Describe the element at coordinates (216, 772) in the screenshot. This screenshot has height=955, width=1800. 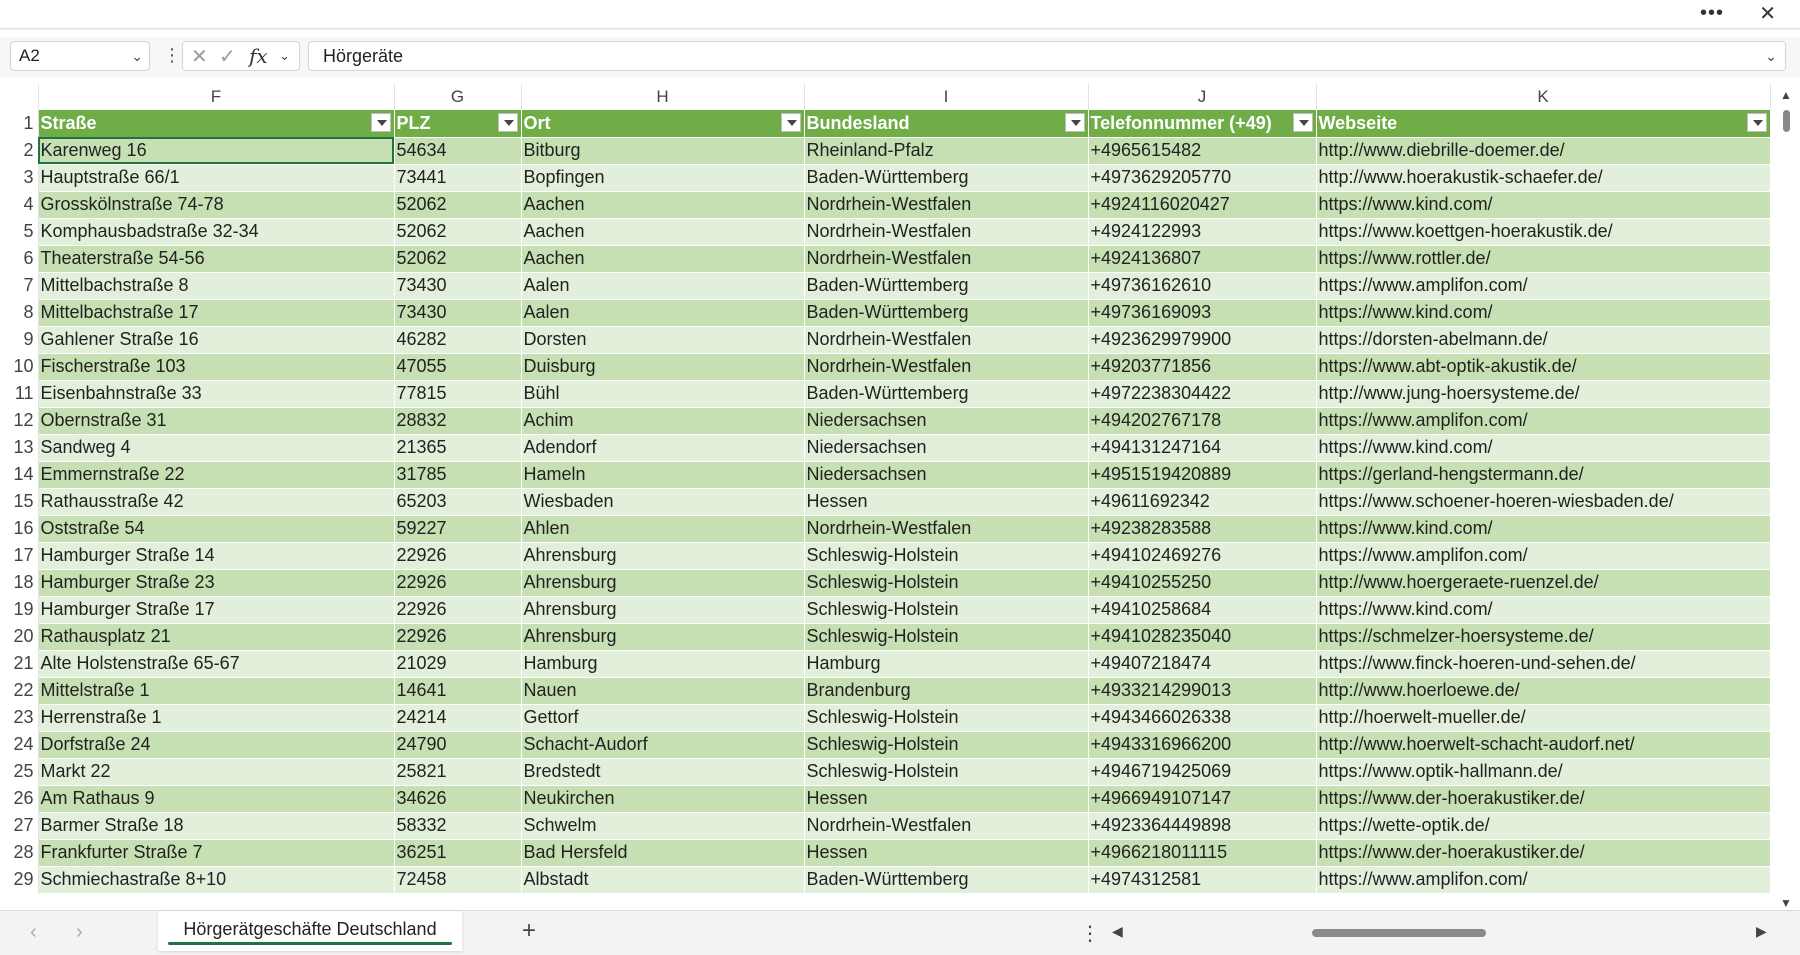
I see `table-cell: Markt 22` at that location.